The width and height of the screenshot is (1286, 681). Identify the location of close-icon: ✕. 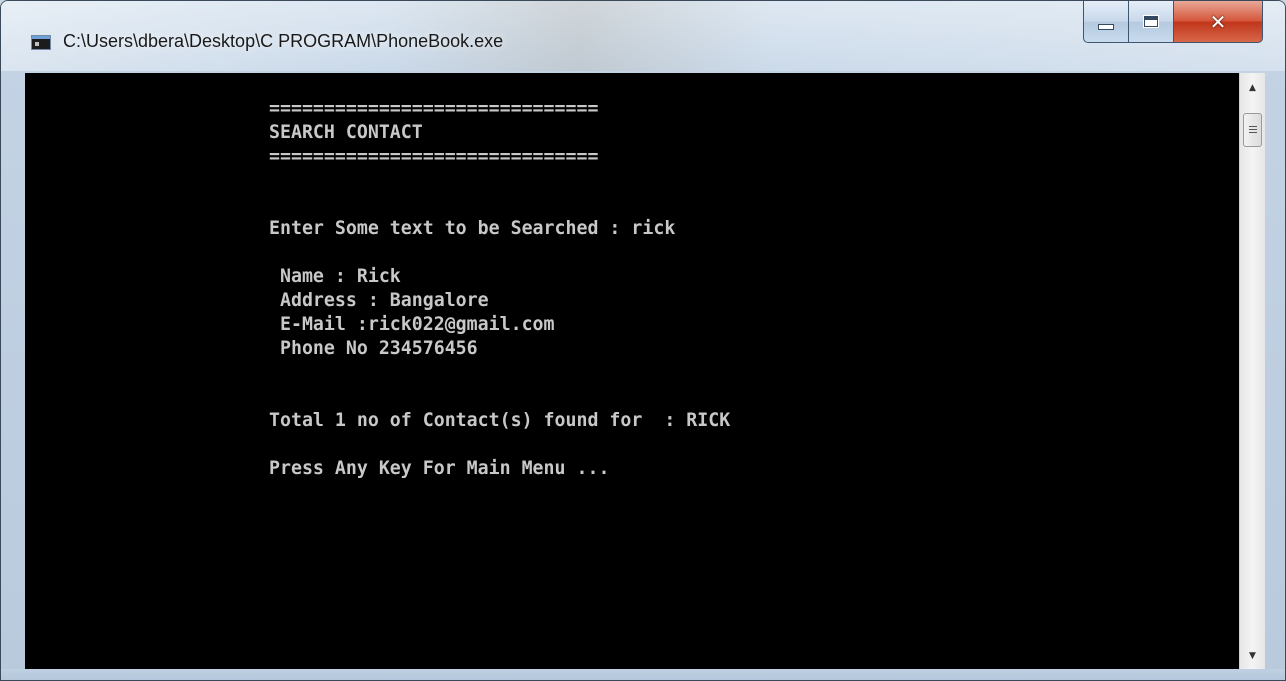
(1218, 21).